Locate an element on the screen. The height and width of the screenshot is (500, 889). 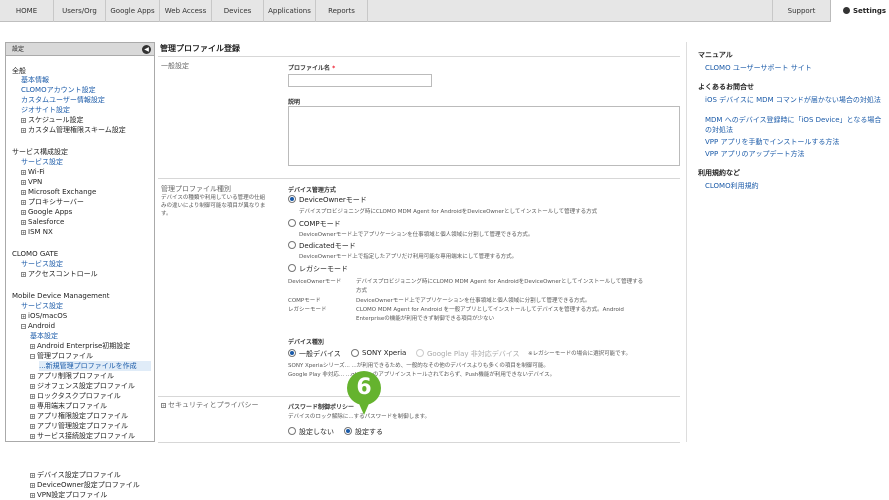
terms-link: CLOMO利用規約 is located at coordinates (795, 186).